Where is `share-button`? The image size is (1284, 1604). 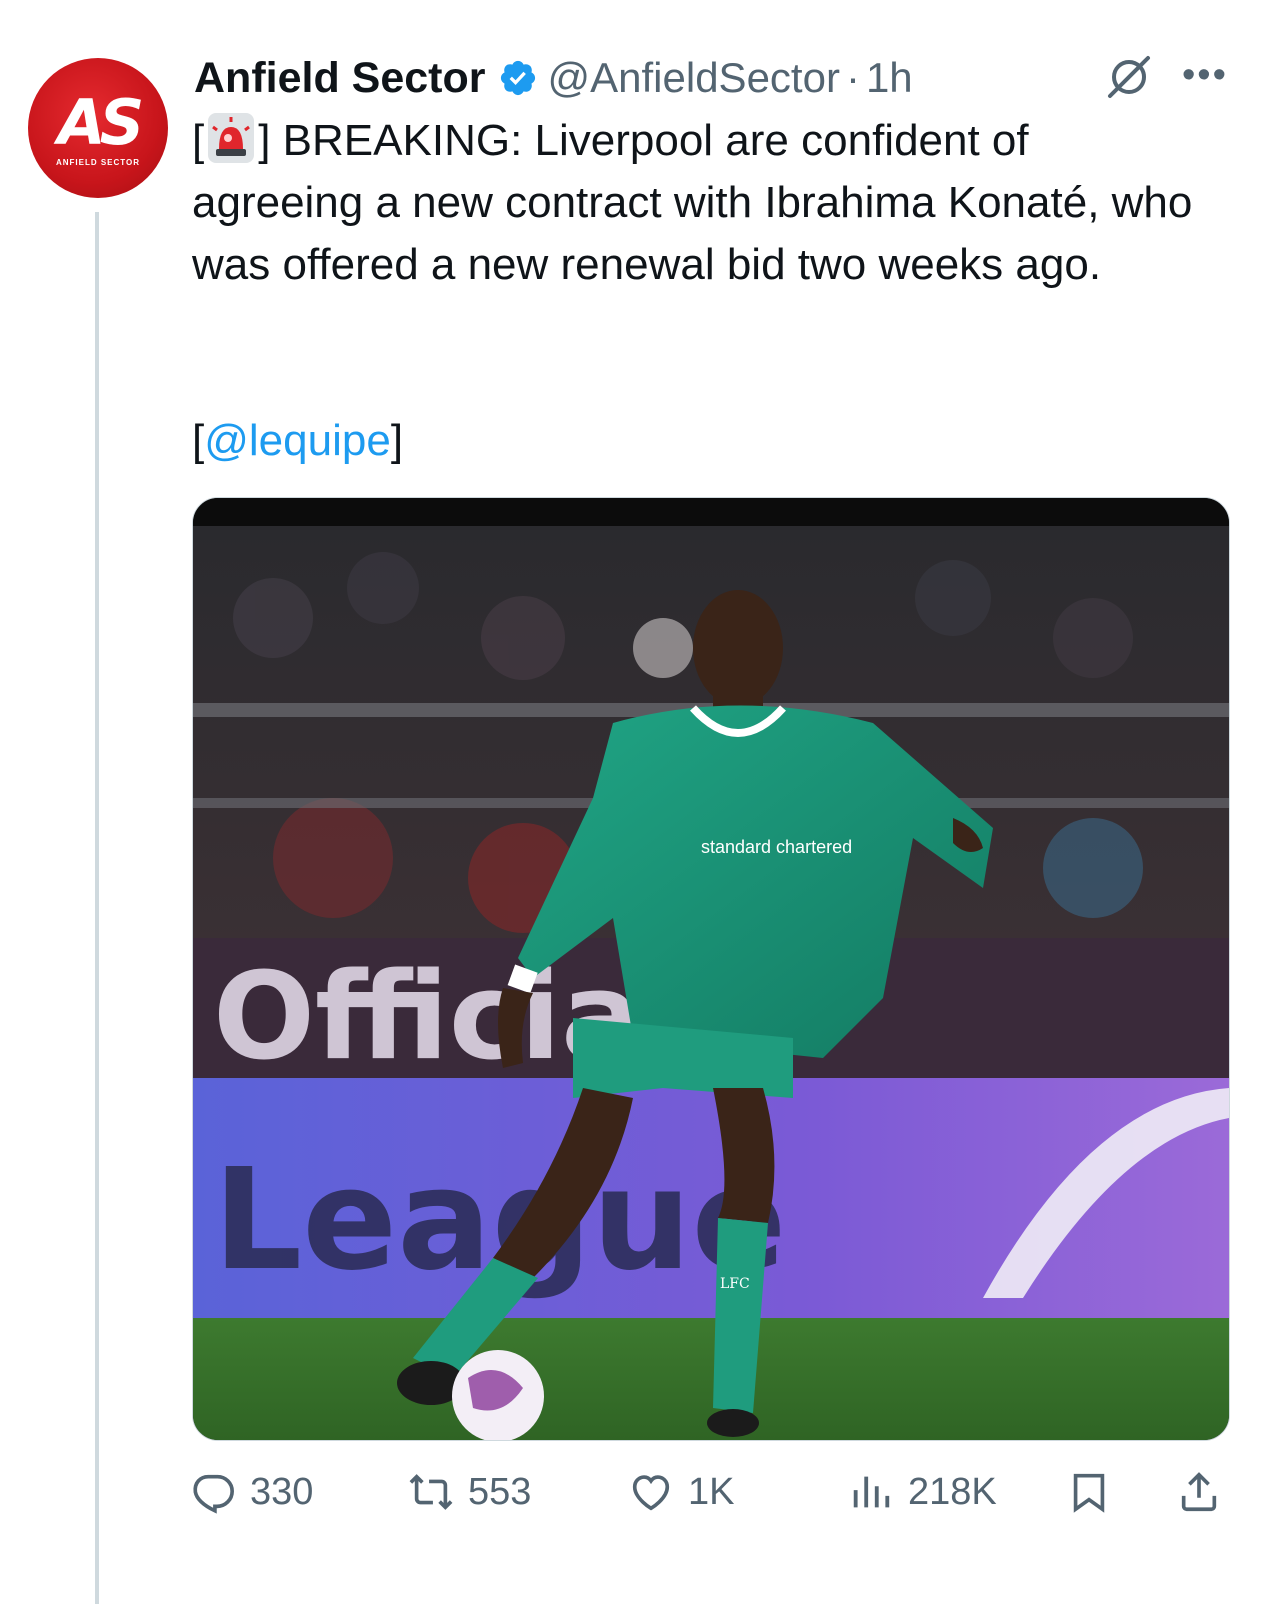 share-button is located at coordinates (1206, 1492).